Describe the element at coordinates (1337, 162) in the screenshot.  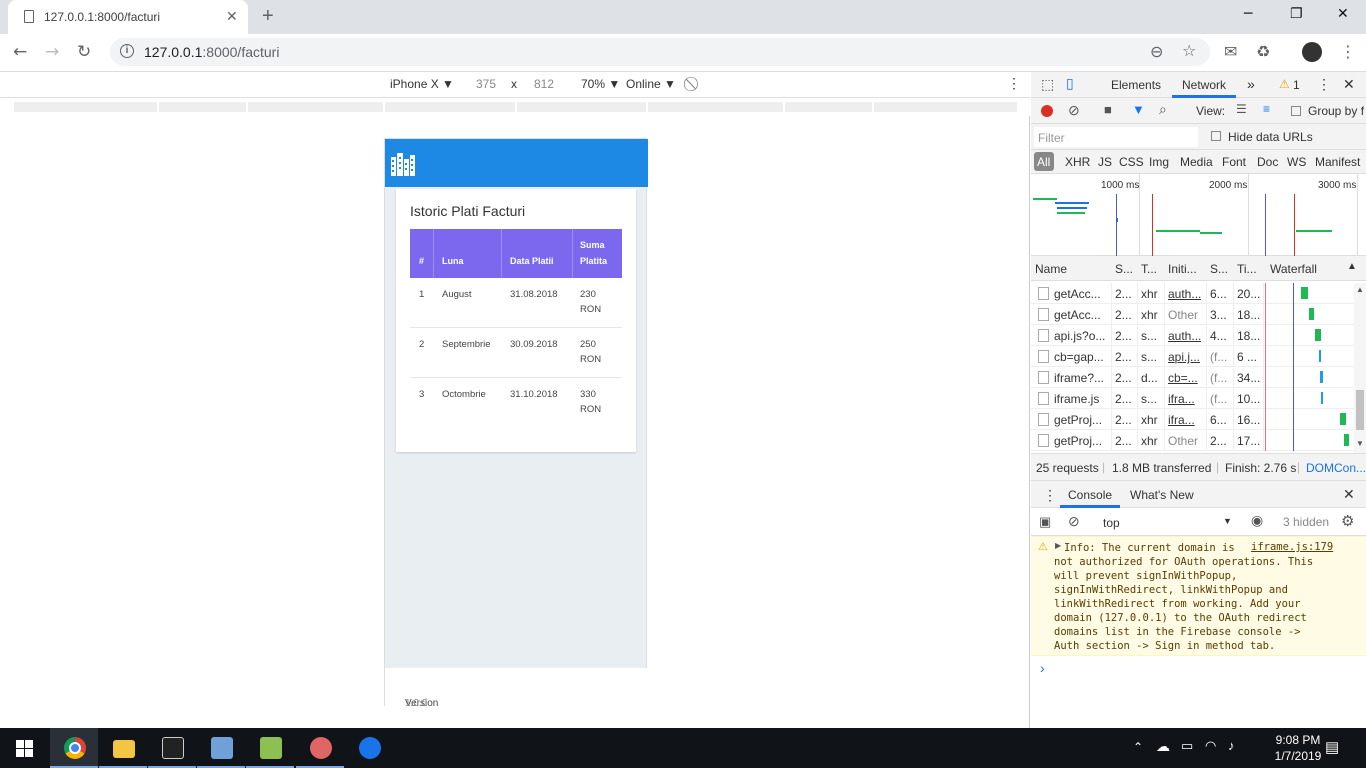
I see `filter-manifest: Manifest` at that location.